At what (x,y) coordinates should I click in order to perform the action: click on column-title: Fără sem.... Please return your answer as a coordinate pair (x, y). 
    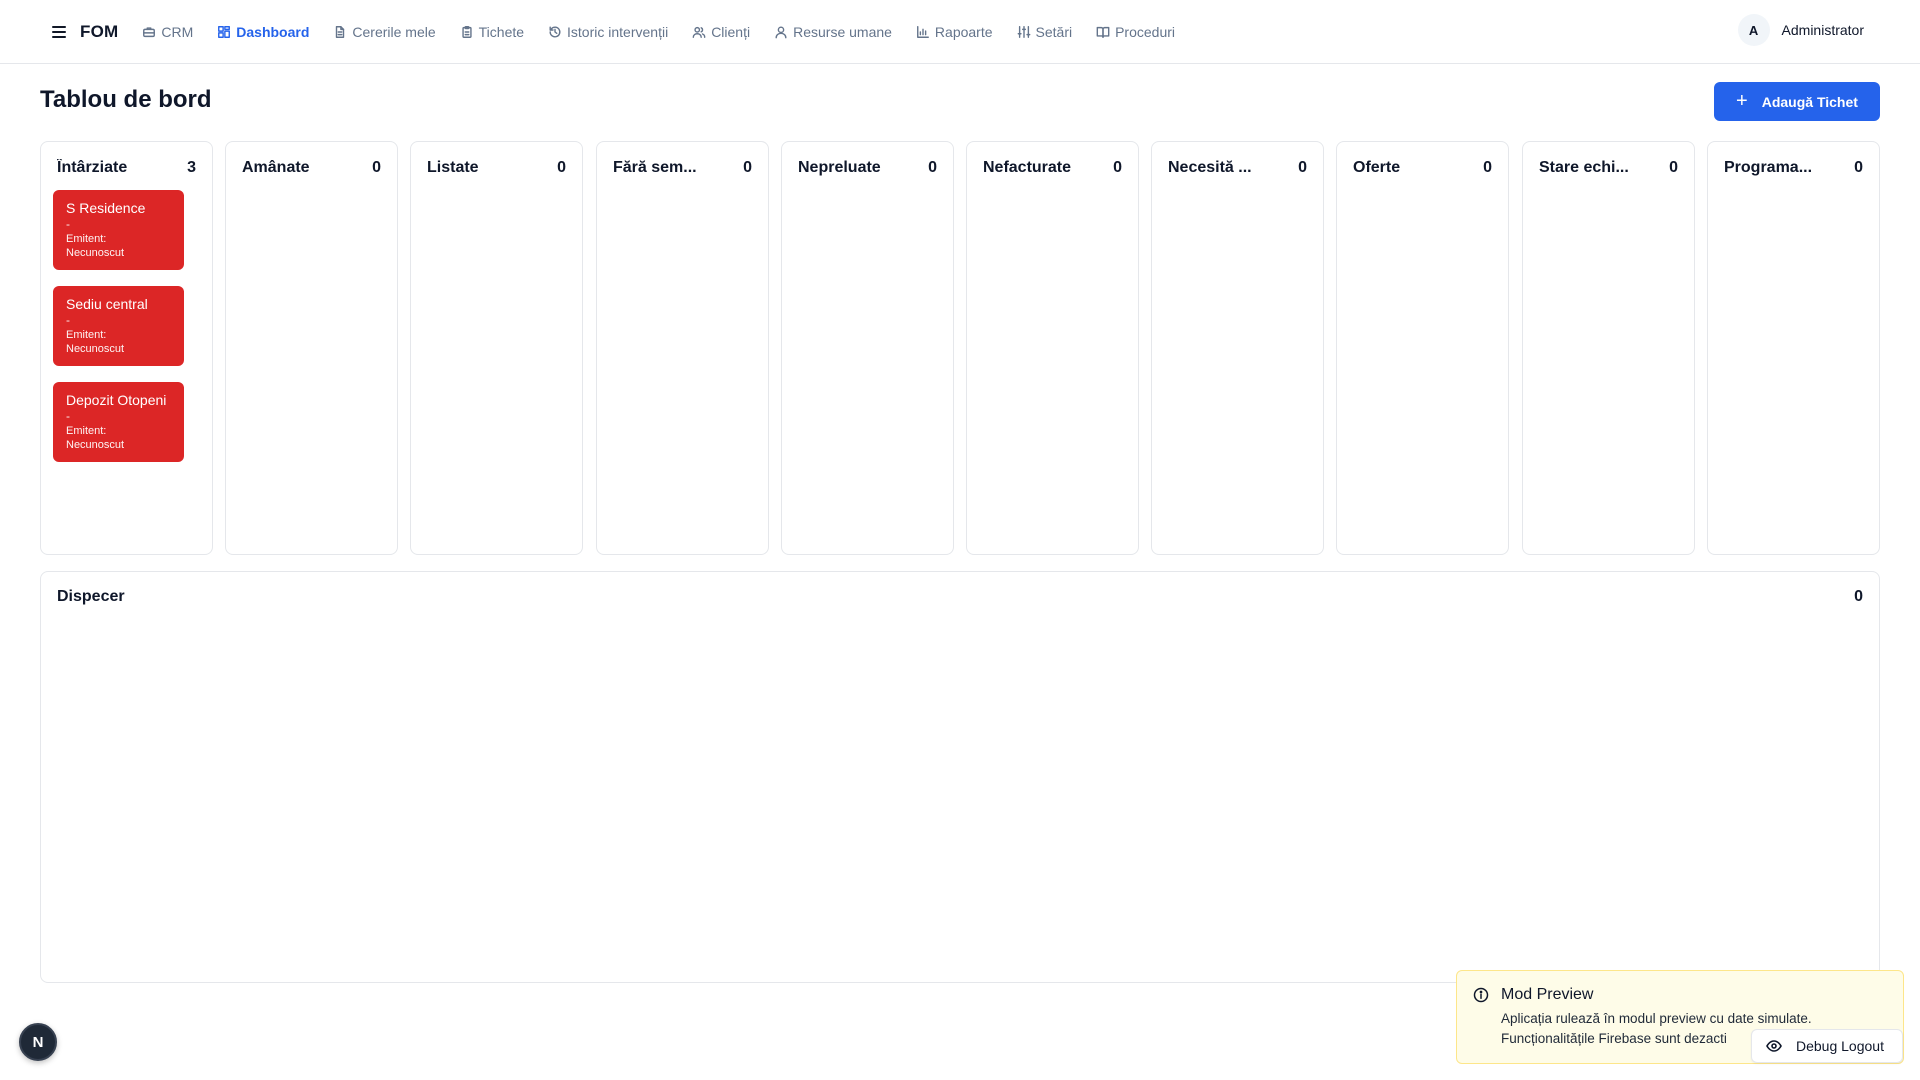
    Looking at the image, I should click on (655, 167).